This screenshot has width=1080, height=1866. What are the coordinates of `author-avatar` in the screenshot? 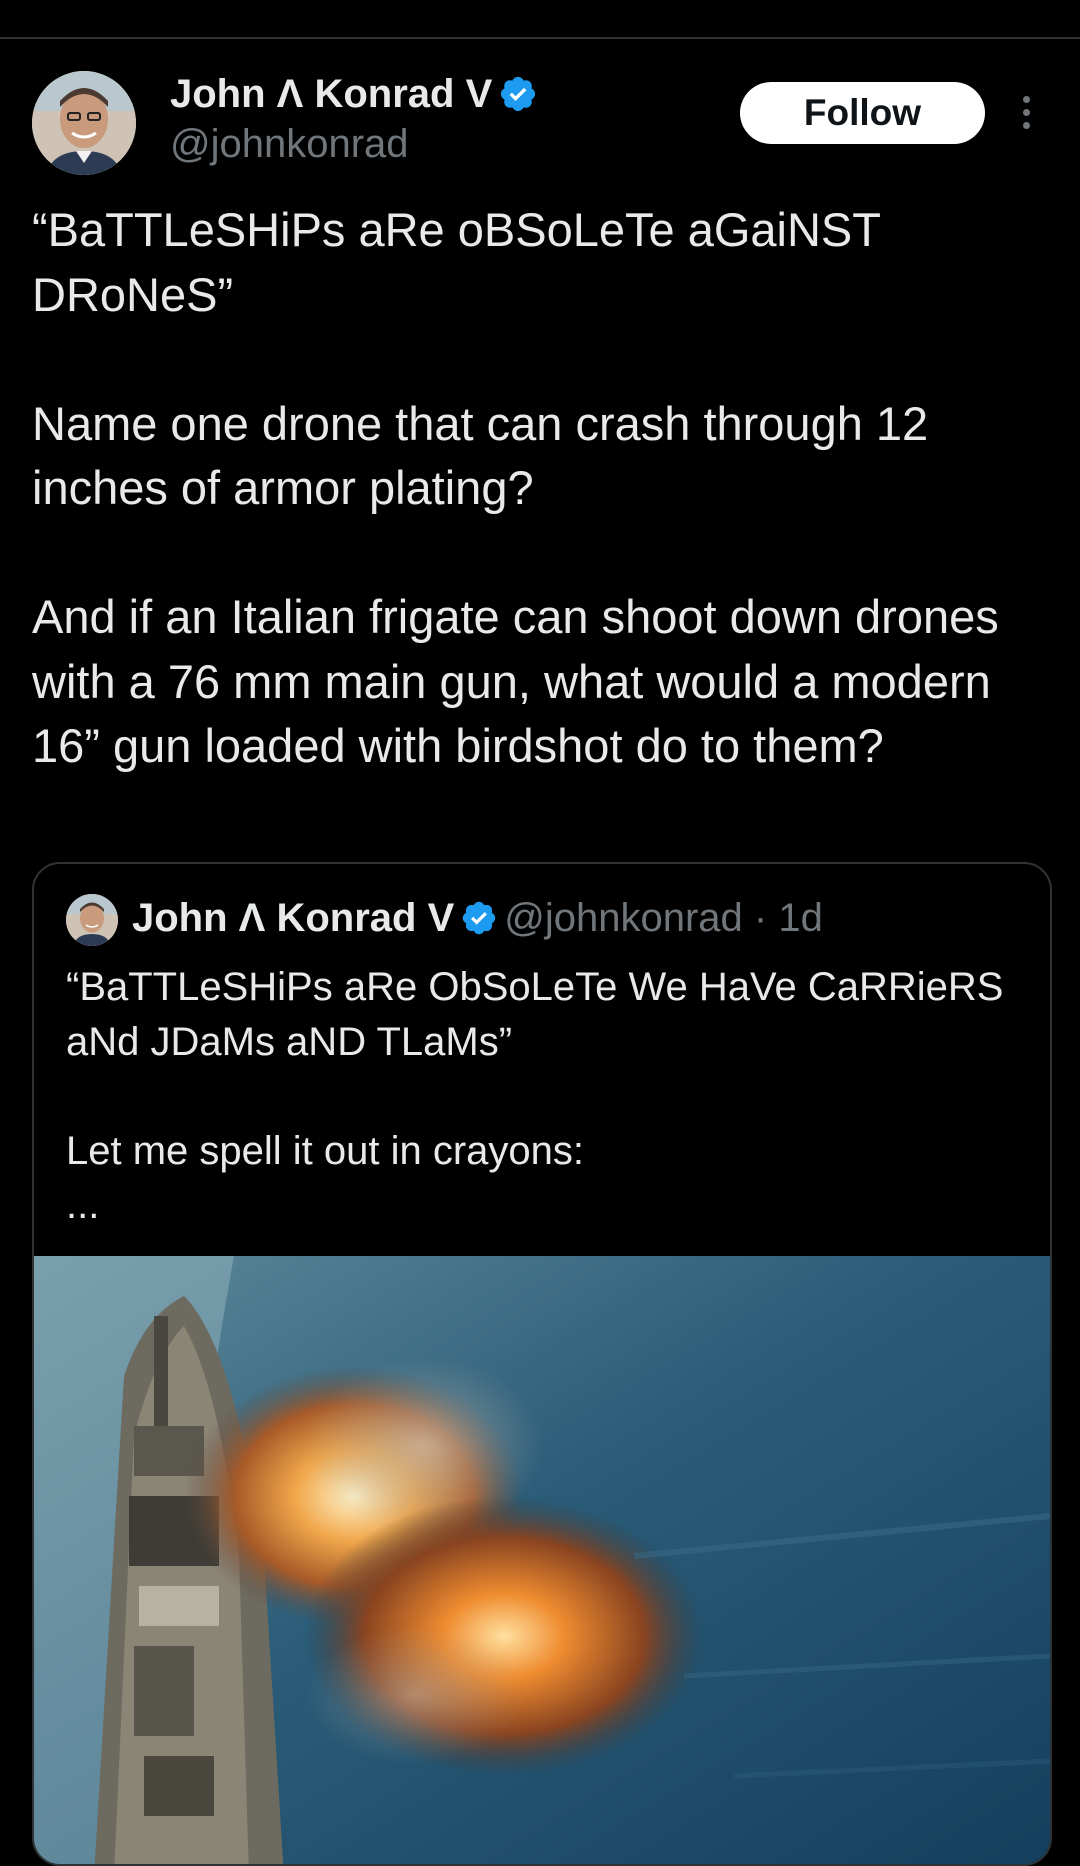 It's located at (84, 123).